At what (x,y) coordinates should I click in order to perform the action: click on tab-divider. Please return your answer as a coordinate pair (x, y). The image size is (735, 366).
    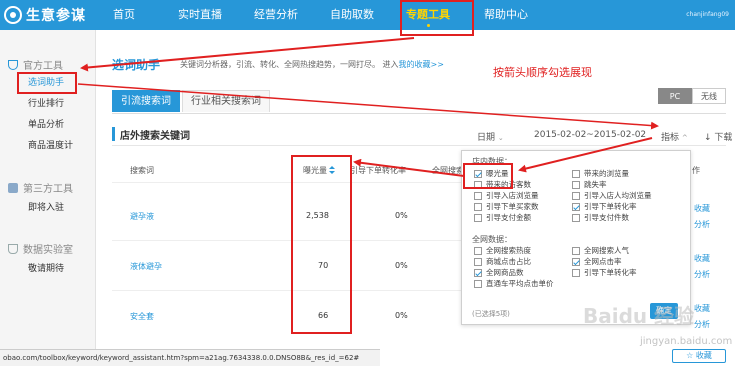
    Looking at the image, I should click on (419, 113).